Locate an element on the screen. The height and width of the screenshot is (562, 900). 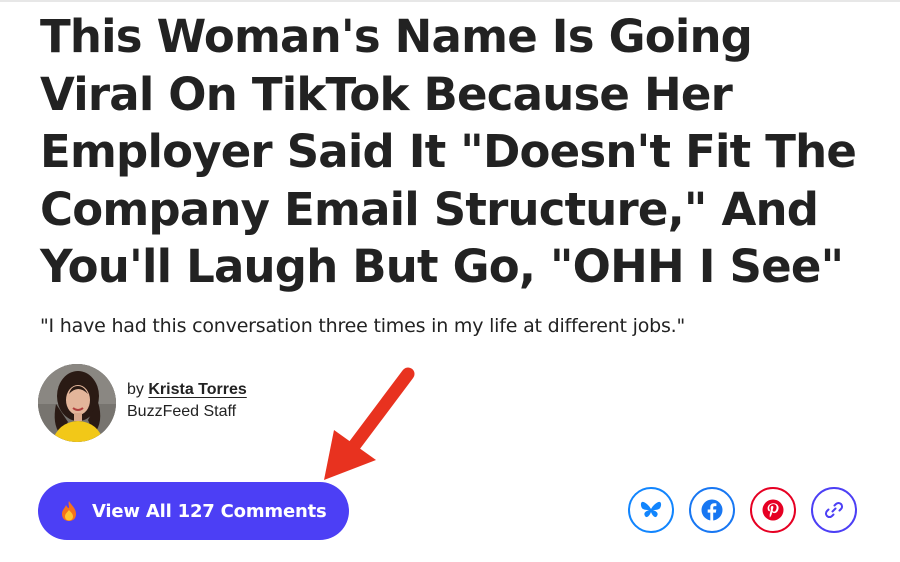
byline: by Krista Torres BuzzFeed Staff is located at coordinates (142, 403).